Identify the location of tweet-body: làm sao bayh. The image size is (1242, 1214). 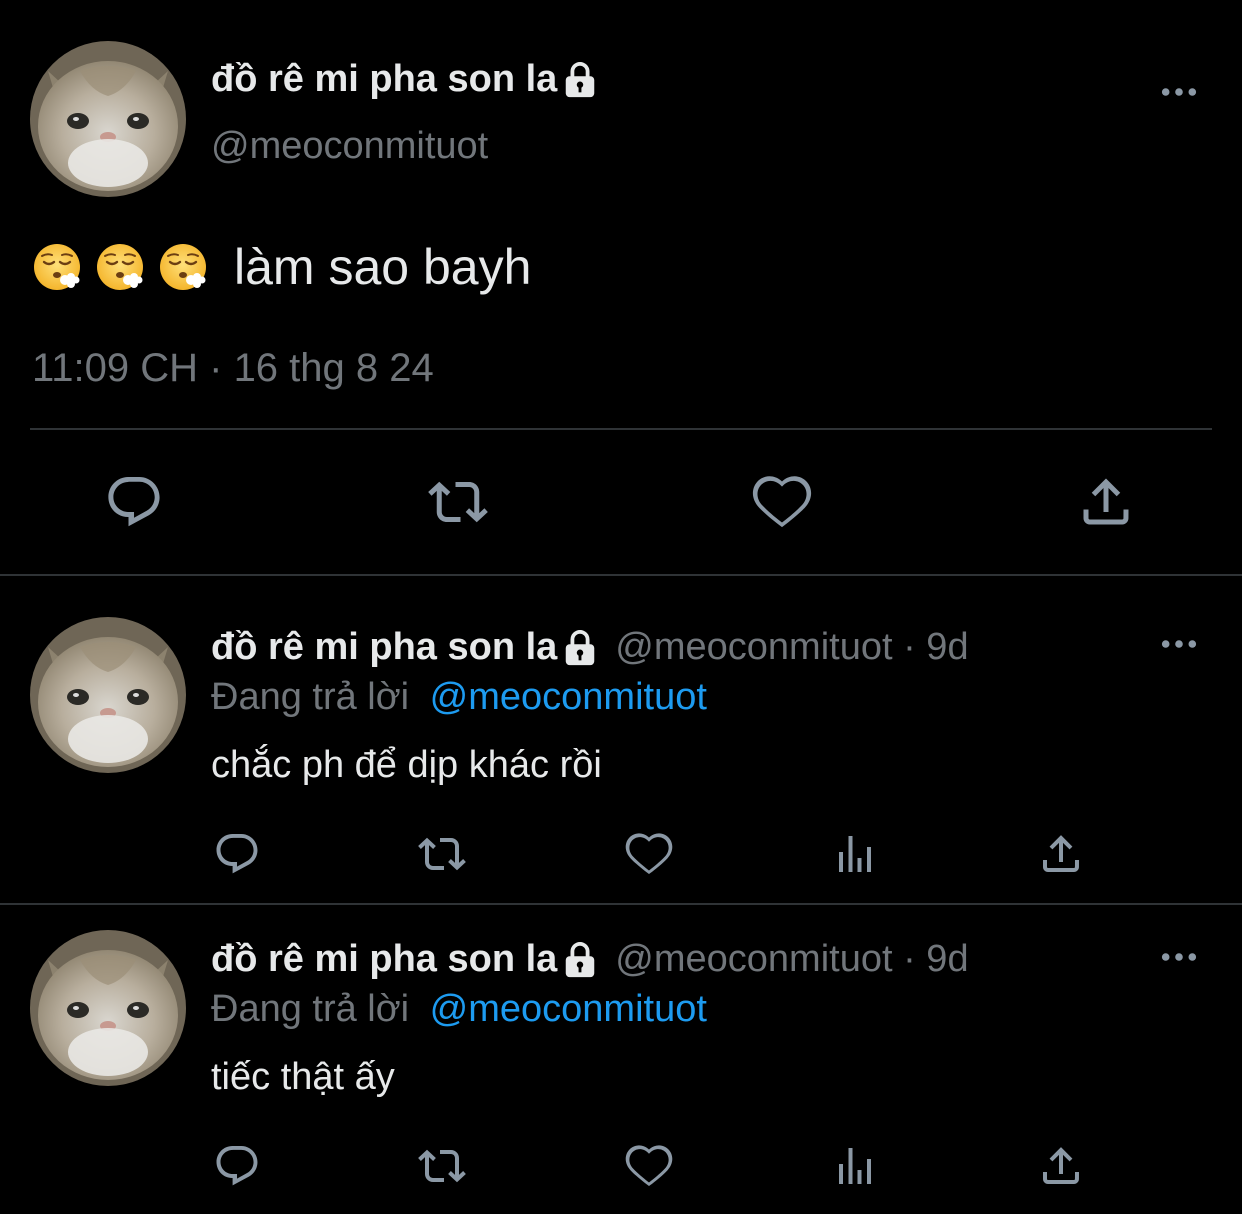
(281, 267).